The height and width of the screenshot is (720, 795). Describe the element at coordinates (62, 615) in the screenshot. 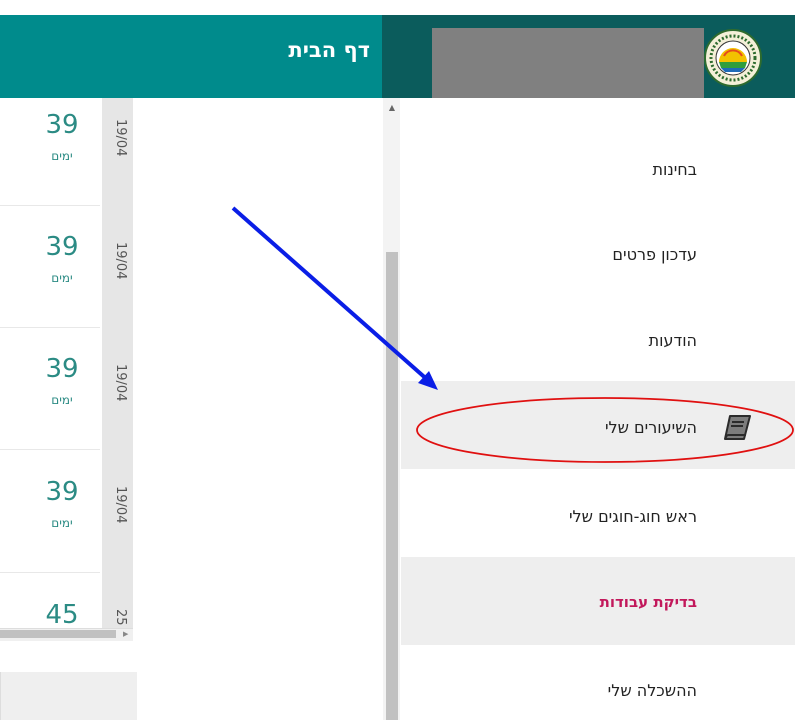

I see `schedule-count: 45` at that location.